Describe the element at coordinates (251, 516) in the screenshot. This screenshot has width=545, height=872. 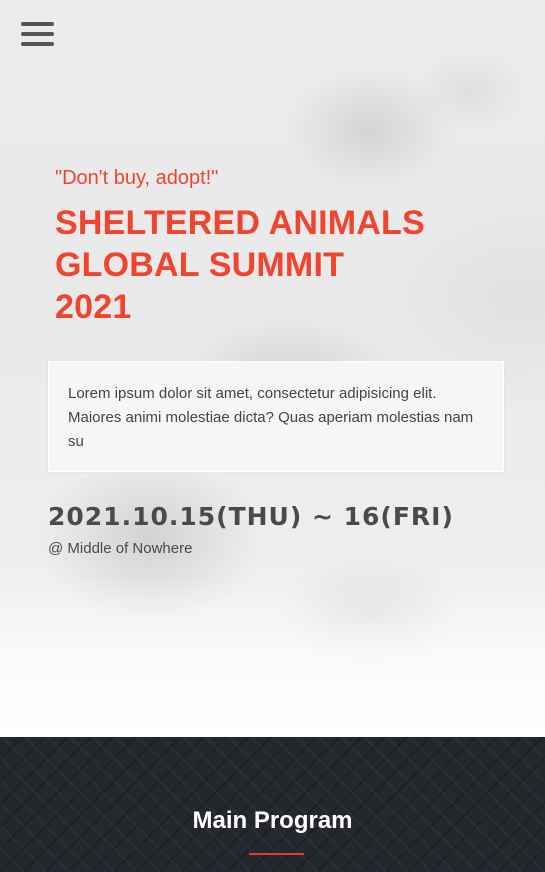
I see `event-date: 2021.10.15(THU) ~ 16(FRI)` at that location.